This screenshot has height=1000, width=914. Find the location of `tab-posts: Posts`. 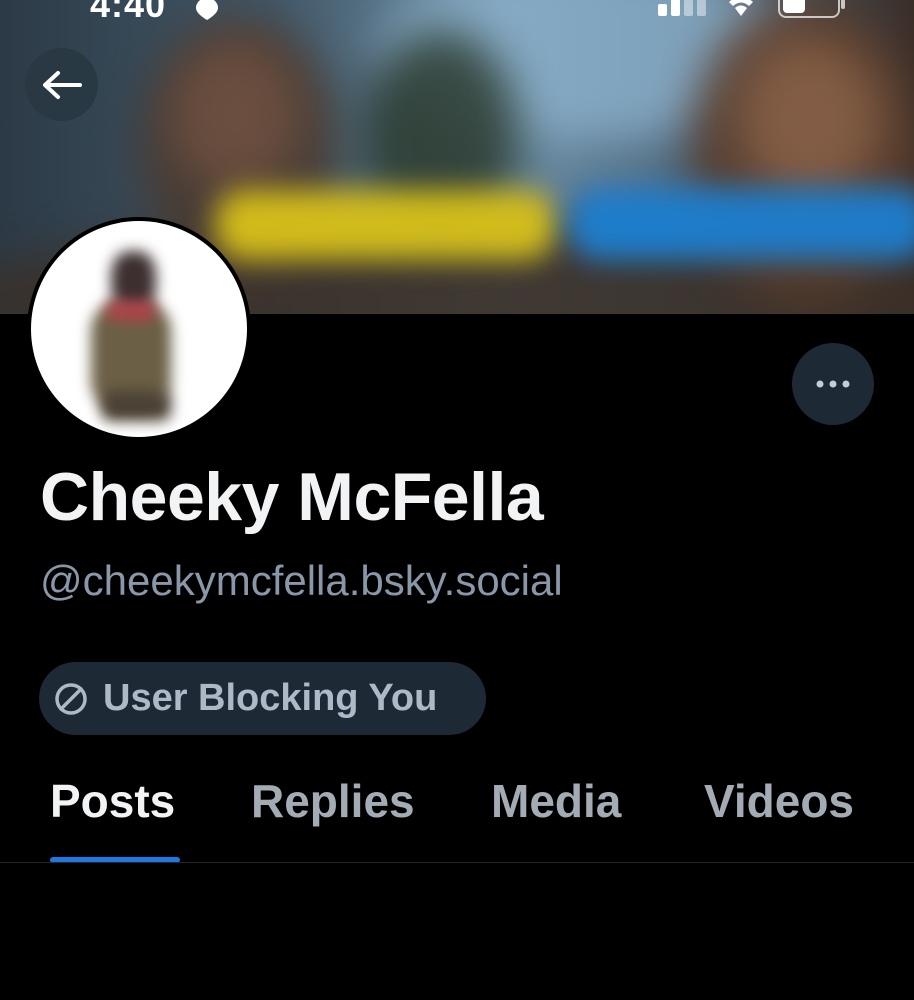

tab-posts: Posts is located at coordinates (112, 801).